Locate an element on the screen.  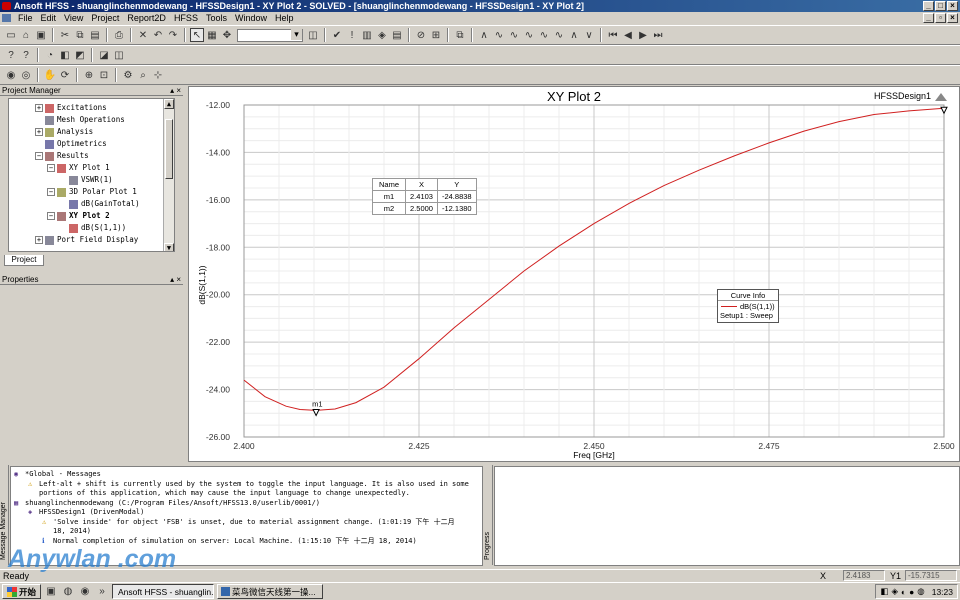
quicklaunch-desktop-icon: ▣ is located at coordinates (51, 592).